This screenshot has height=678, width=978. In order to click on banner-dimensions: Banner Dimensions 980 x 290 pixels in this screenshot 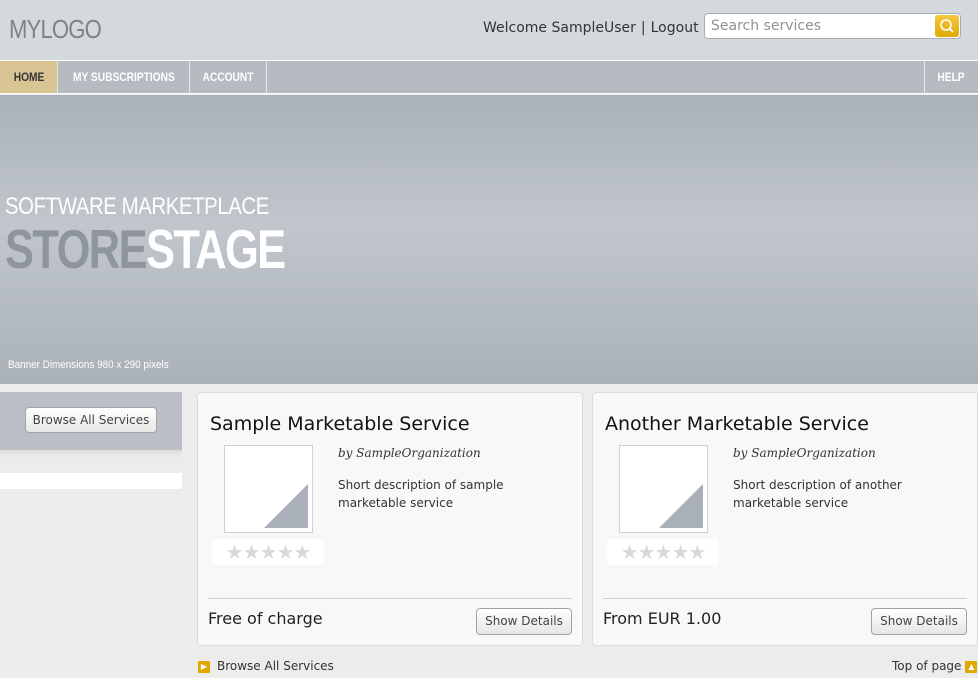, I will do `click(88, 365)`.